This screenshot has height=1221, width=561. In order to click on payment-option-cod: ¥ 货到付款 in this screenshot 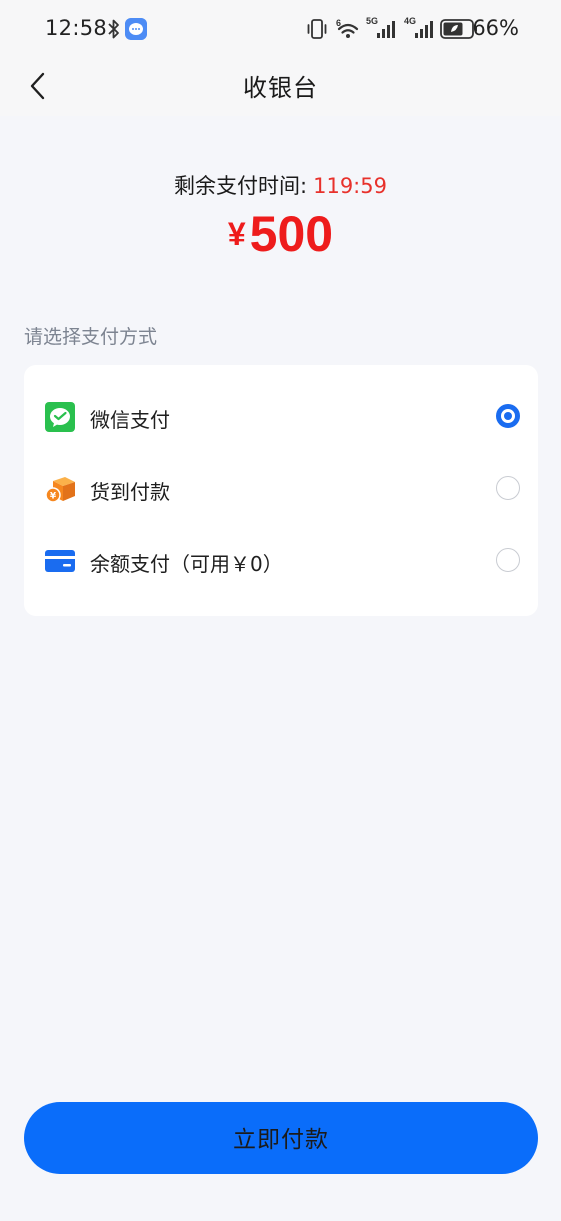, I will do `click(281, 490)`.